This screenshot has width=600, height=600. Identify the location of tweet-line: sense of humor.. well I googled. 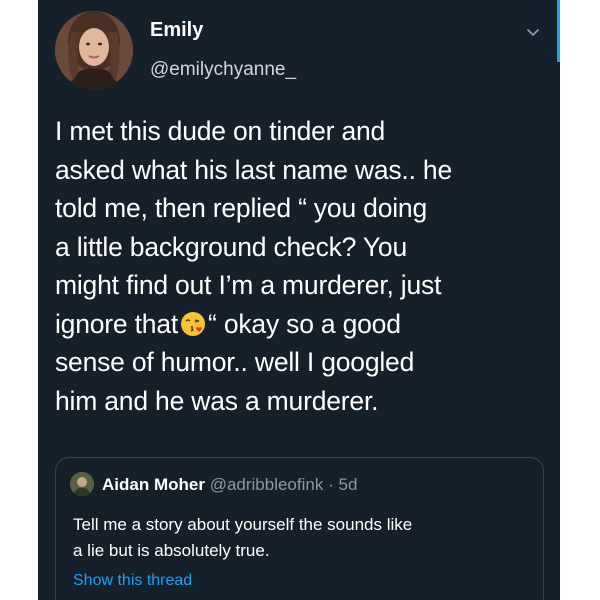
(235, 362).